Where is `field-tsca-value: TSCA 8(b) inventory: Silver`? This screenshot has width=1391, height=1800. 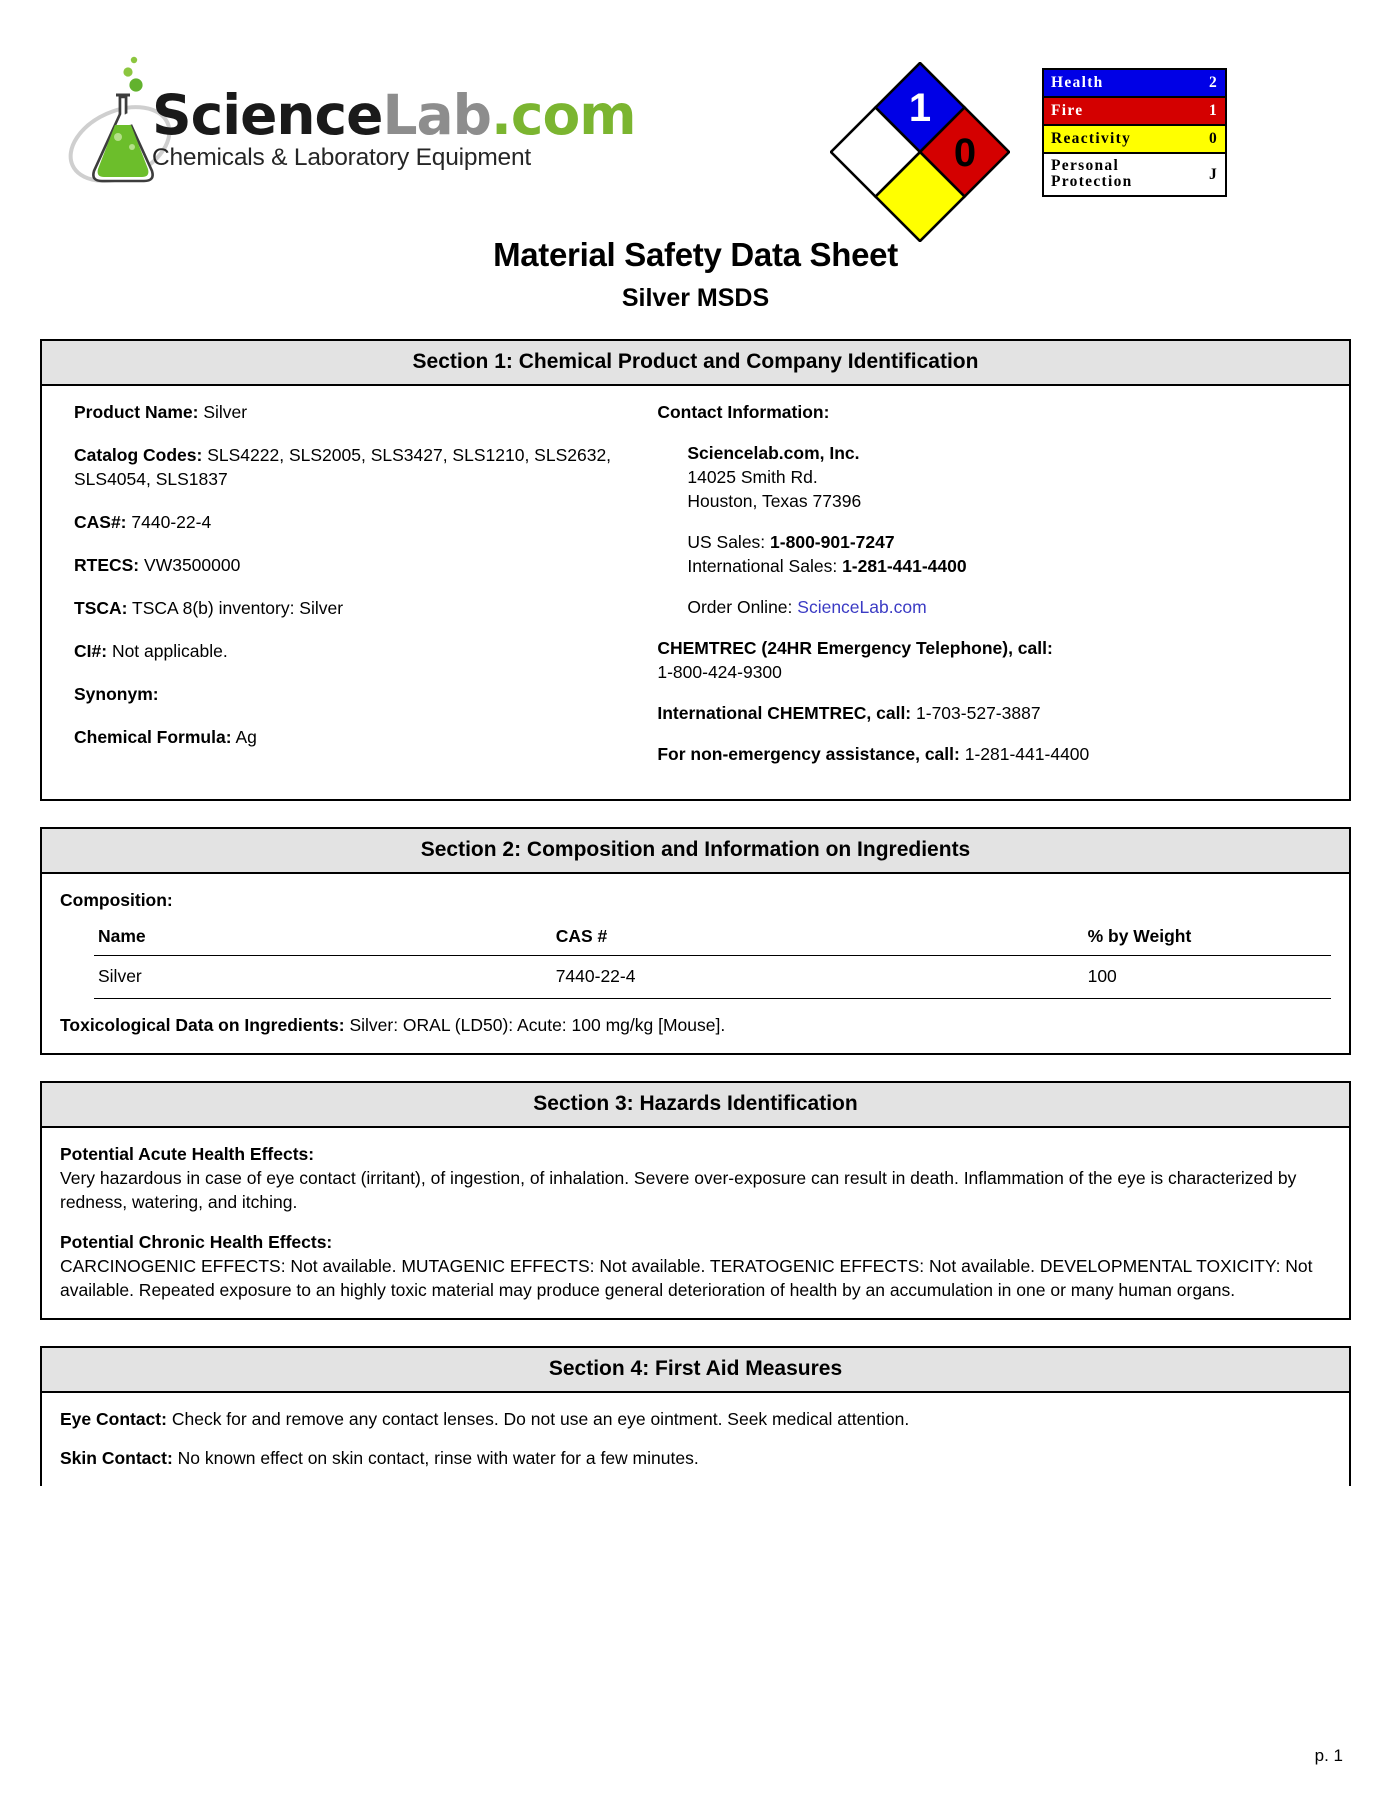
field-tsca-value: TSCA 8(b) inventory: Silver is located at coordinates (238, 608).